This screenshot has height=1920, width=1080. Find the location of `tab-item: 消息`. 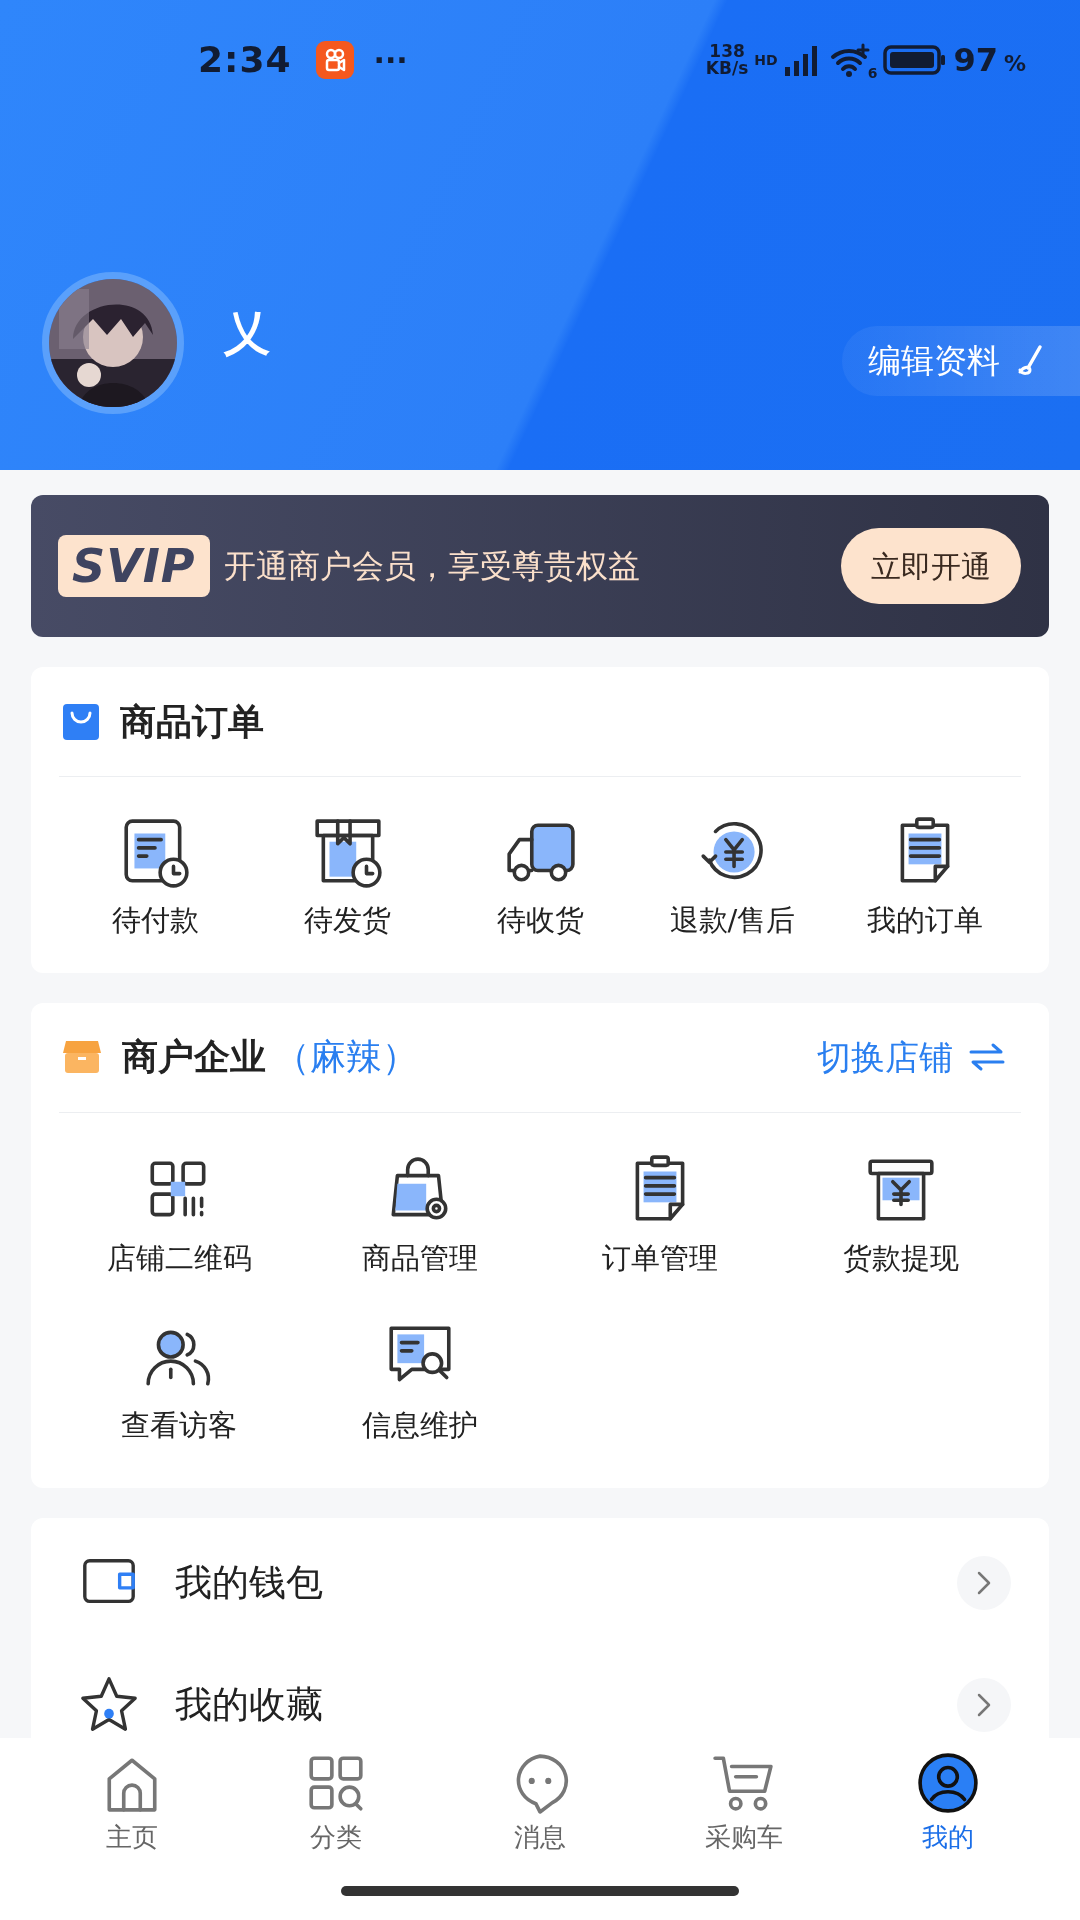

tab-item: 消息 is located at coordinates (540, 1829).